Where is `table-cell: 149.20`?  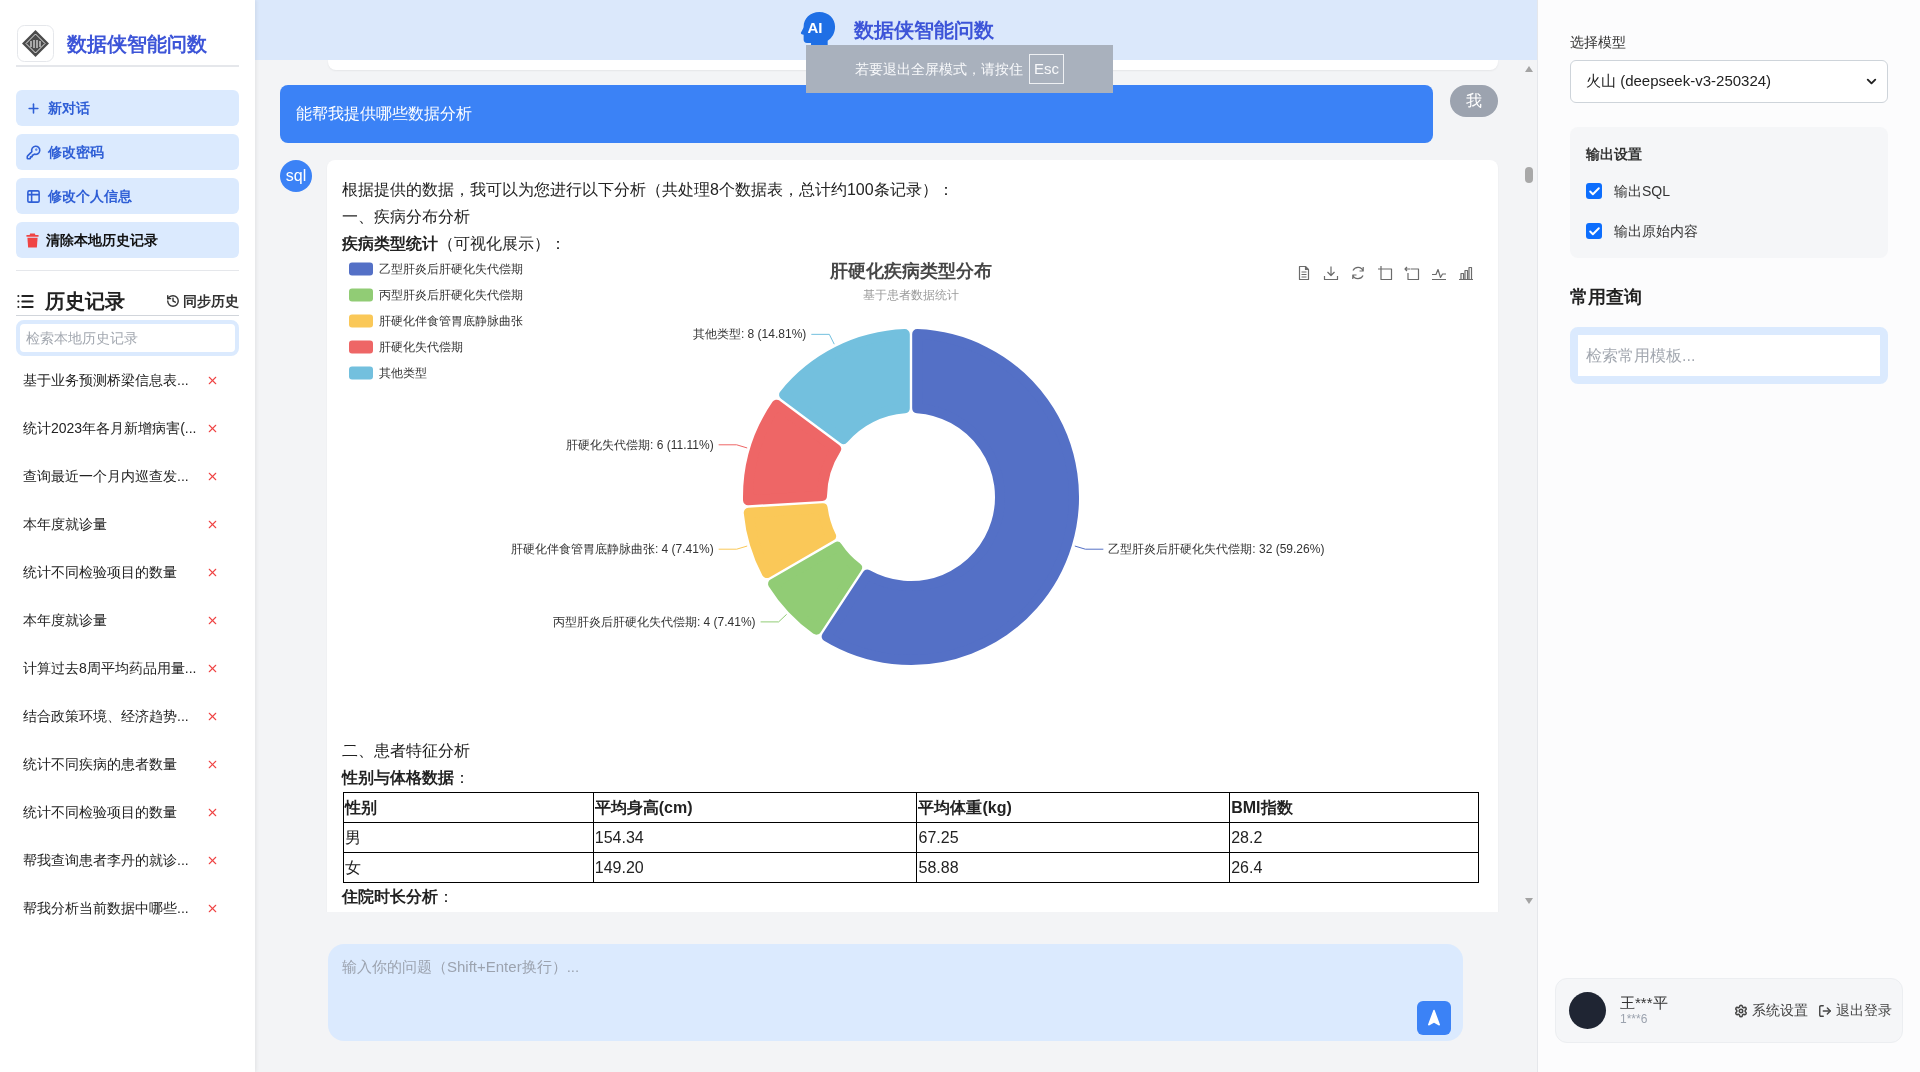 table-cell: 149.20 is located at coordinates (755, 867).